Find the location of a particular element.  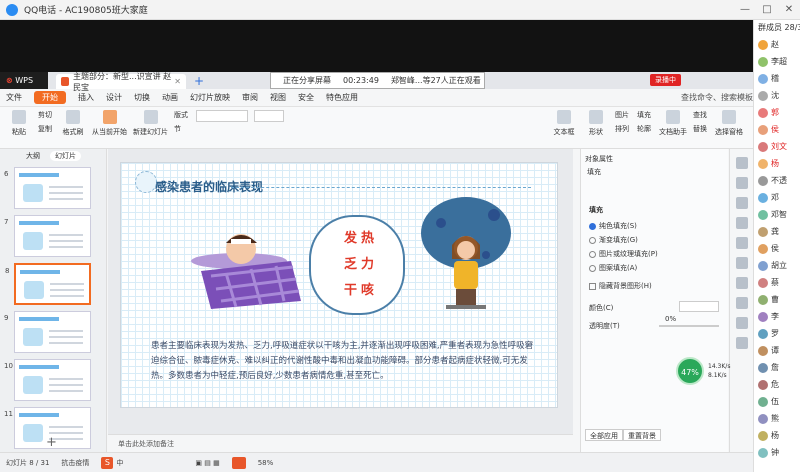

wps-logo: ⊗ WPS is located at coordinates (24, 80).